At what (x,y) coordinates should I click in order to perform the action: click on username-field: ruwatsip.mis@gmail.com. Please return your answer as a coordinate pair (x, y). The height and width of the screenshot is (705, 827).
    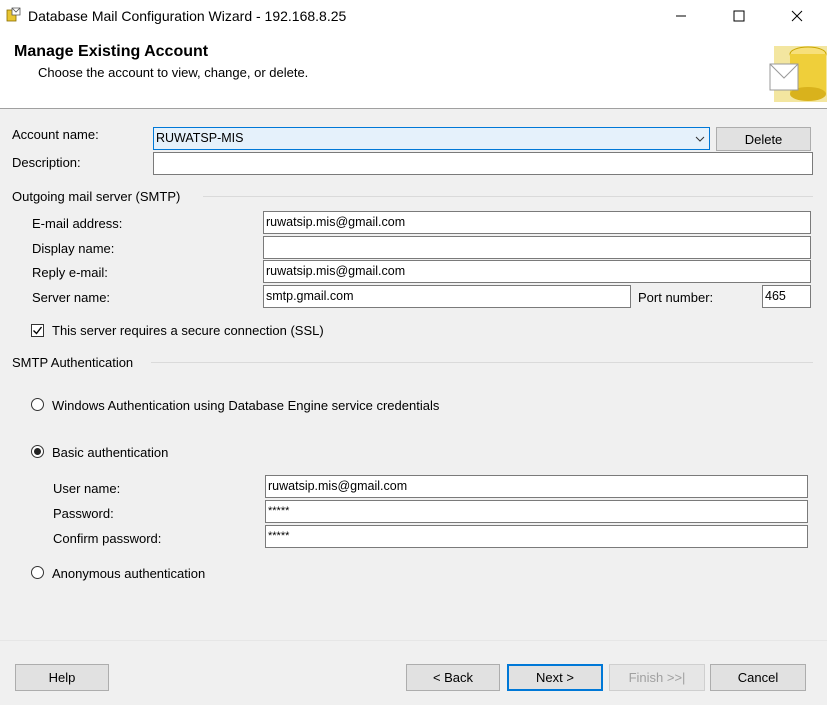
    Looking at the image, I should click on (536, 486).